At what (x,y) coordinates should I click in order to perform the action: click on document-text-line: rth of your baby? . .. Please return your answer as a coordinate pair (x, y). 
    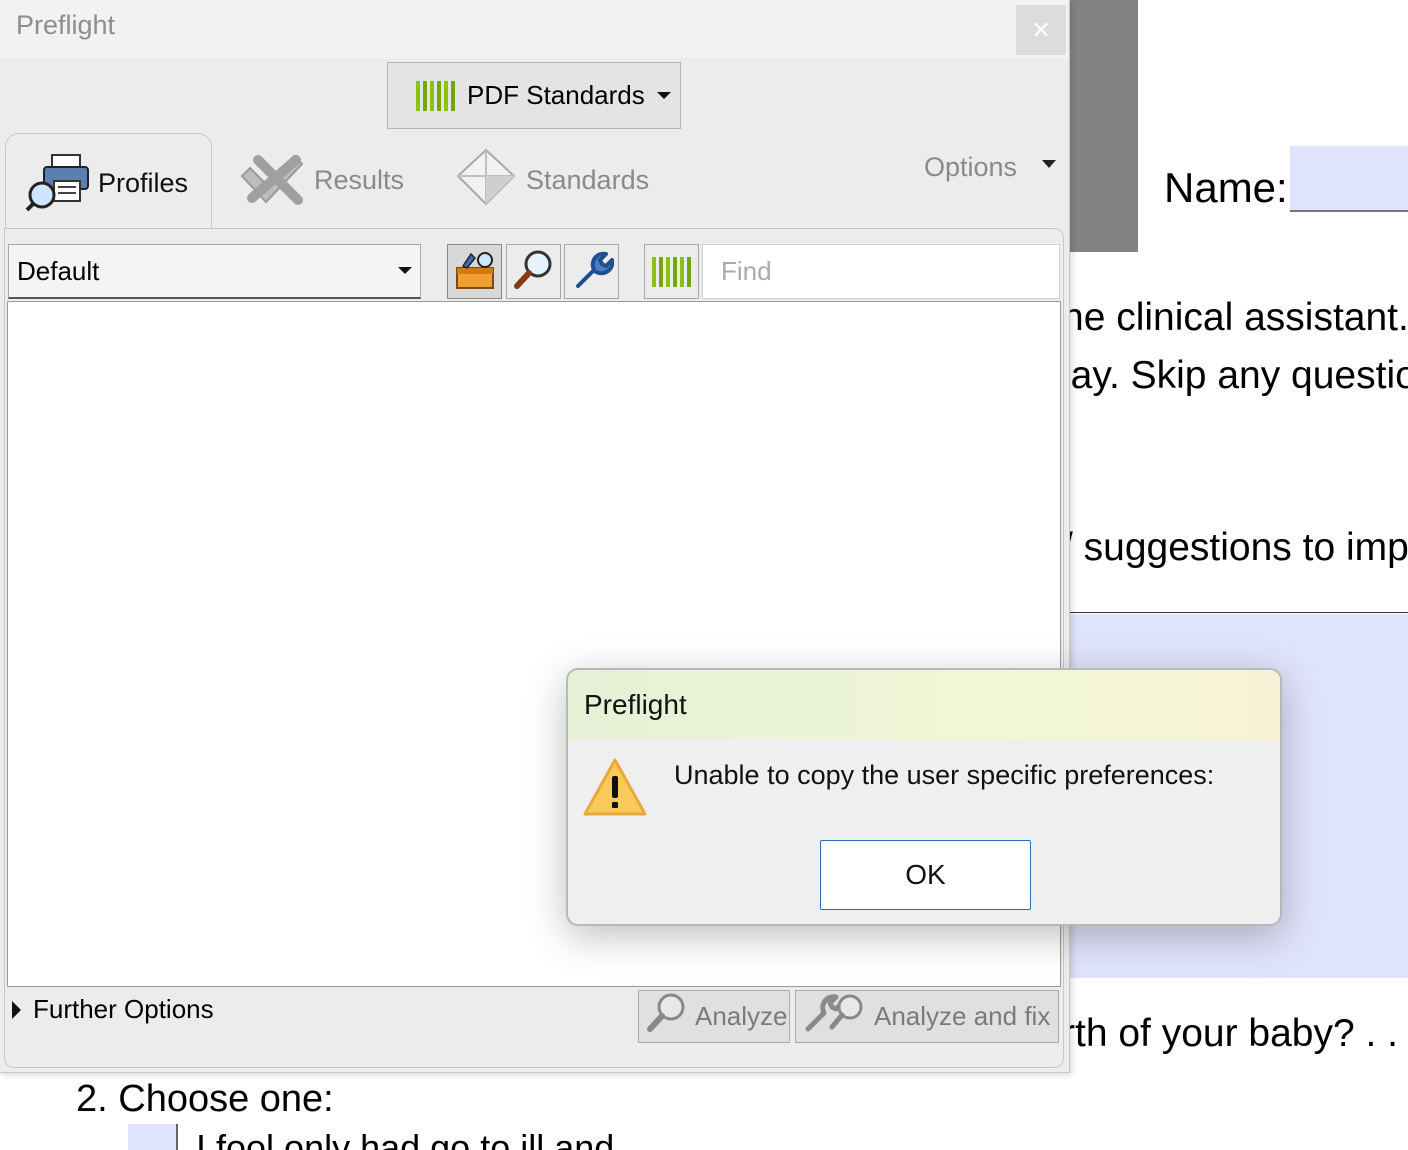
    Looking at the image, I should click on (1230, 1033).